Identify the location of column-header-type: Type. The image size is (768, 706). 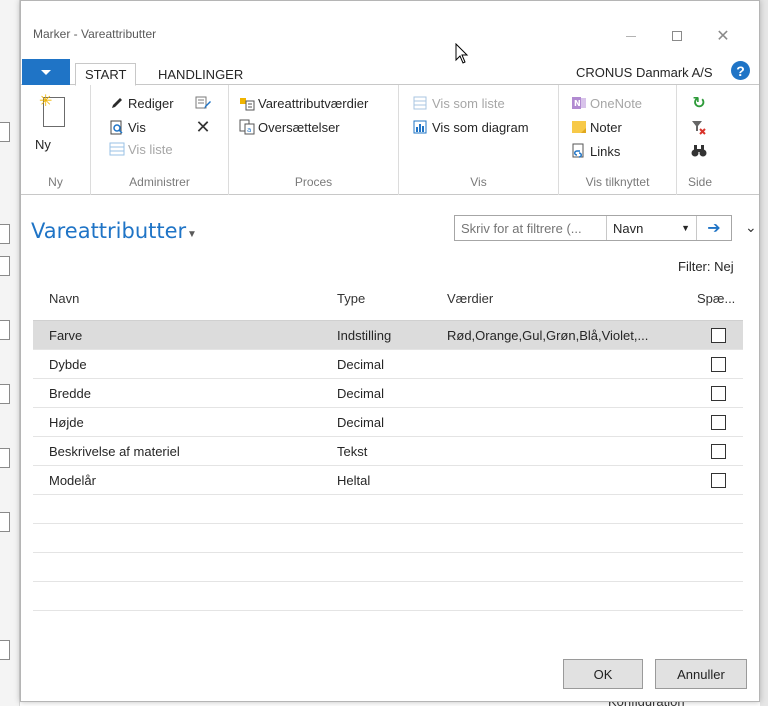
(351, 298).